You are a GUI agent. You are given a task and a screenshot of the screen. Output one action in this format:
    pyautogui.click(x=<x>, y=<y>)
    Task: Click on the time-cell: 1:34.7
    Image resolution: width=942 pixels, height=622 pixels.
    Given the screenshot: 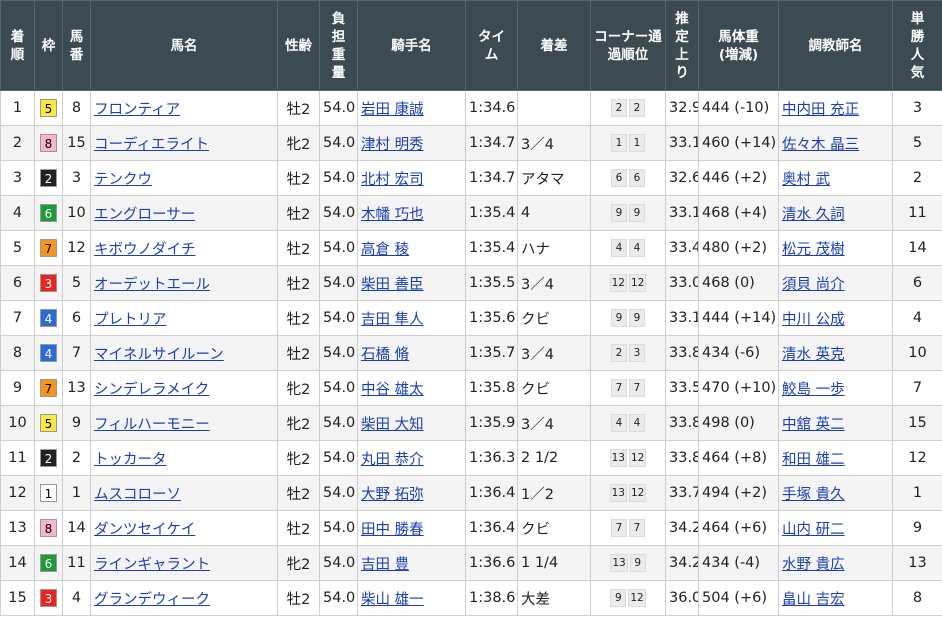 What is the action you would take?
    pyautogui.click(x=491, y=143)
    